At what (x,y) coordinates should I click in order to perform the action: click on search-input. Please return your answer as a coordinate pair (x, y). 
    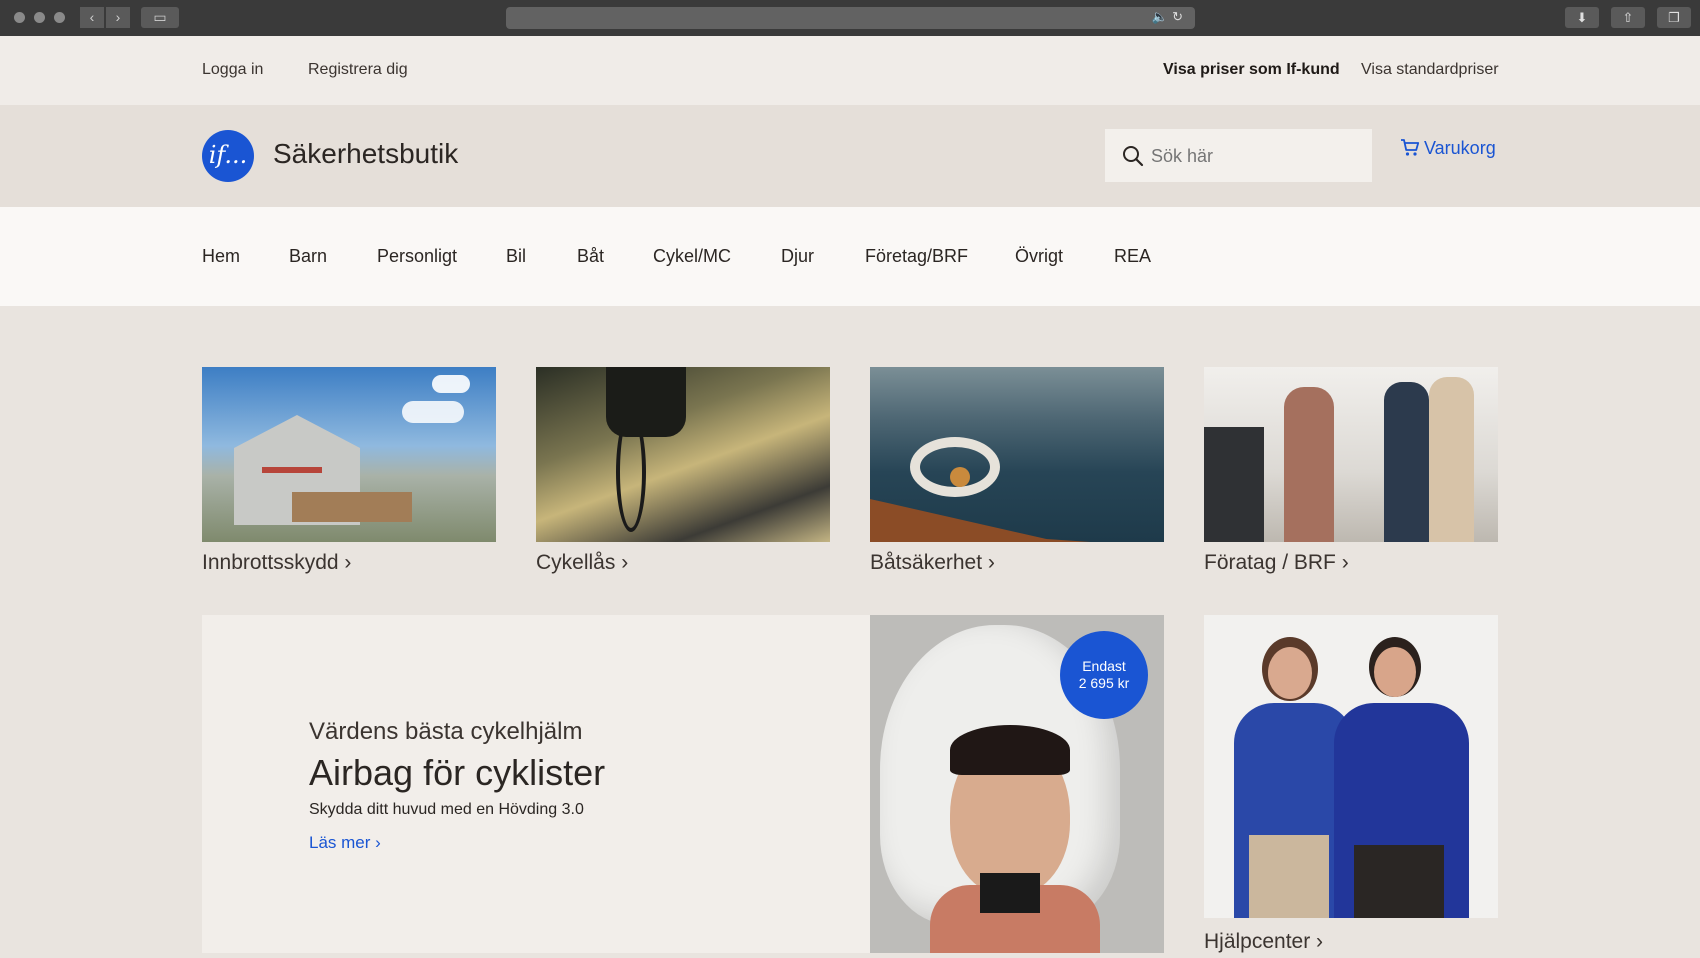
    Looking at the image, I should click on (1251, 156).